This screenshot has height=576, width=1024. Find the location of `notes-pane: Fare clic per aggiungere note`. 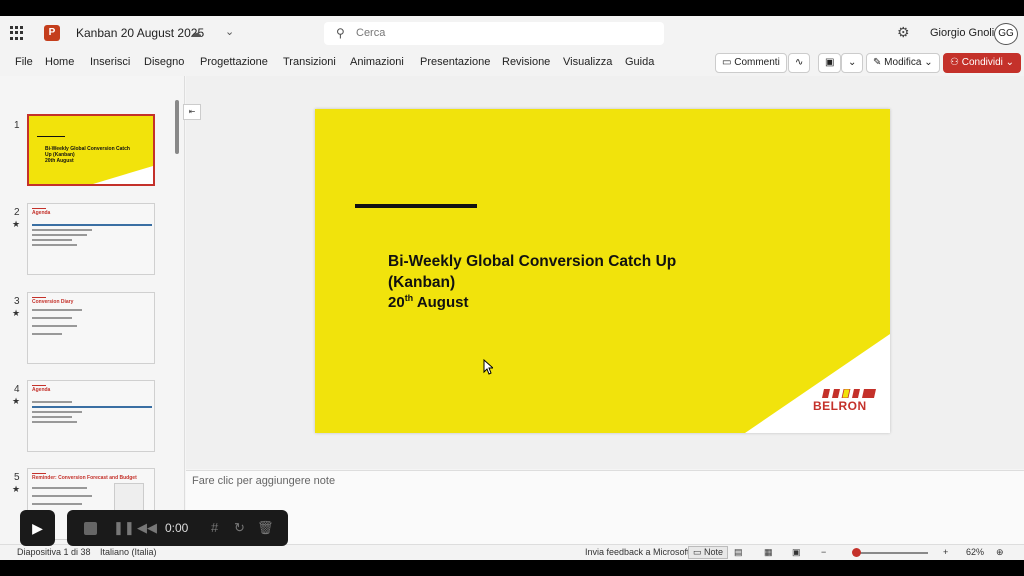

notes-pane: Fare clic per aggiungere note is located at coordinates (605, 507).